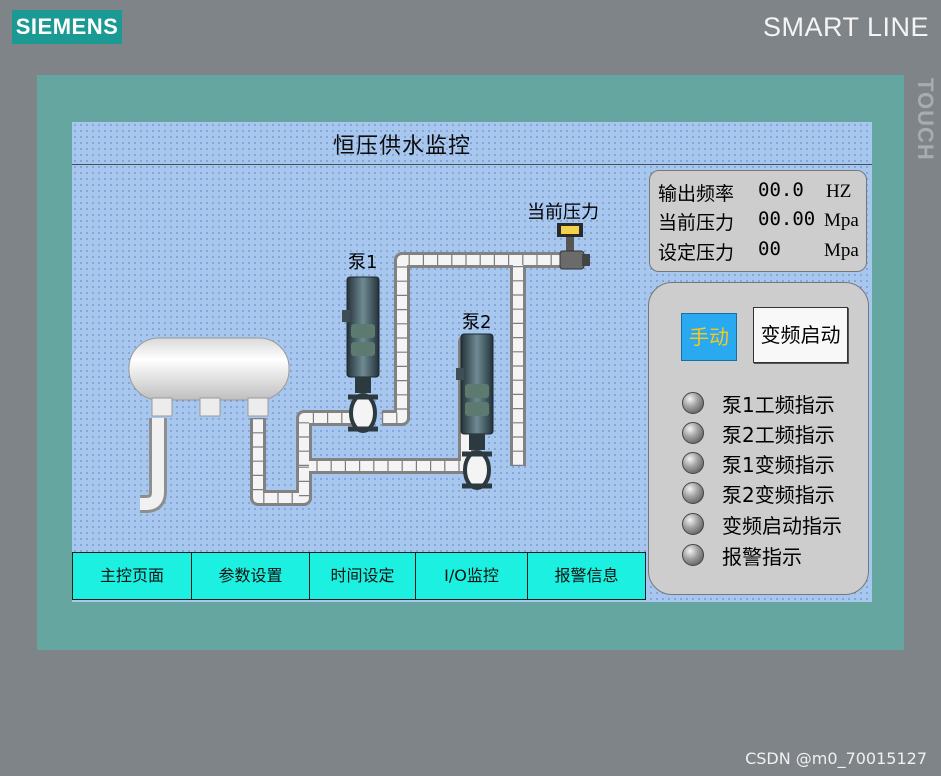 The image size is (941, 776). Describe the element at coordinates (573, 246) in the screenshot. I see `pressure-sensor` at that location.